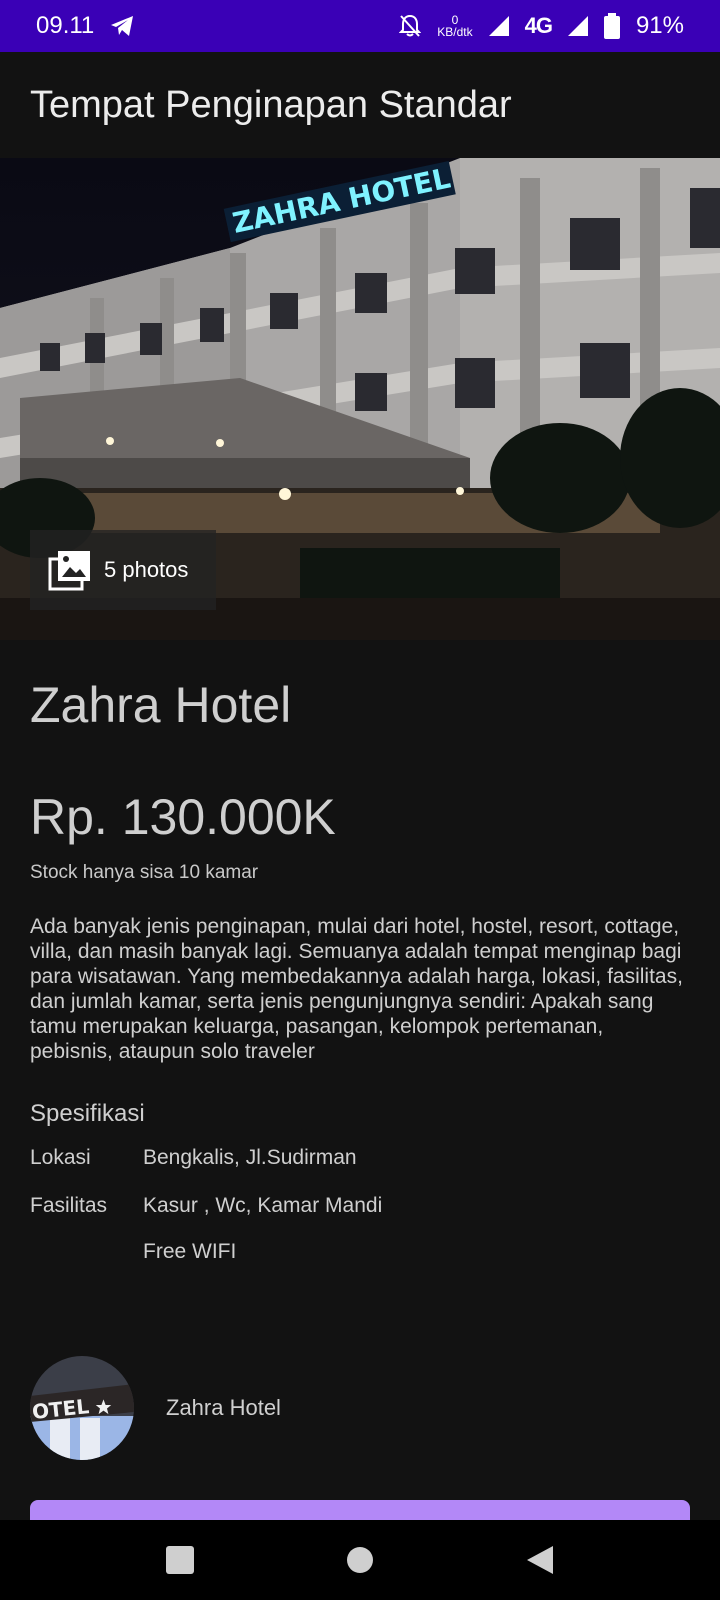 This screenshot has width=720, height=1600. What do you see at coordinates (360, 1158) in the screenshot?
I see `spec-location-row: Lokasi Bengkalis, Jl.Sudirman` at bounding box center [360, 1158].